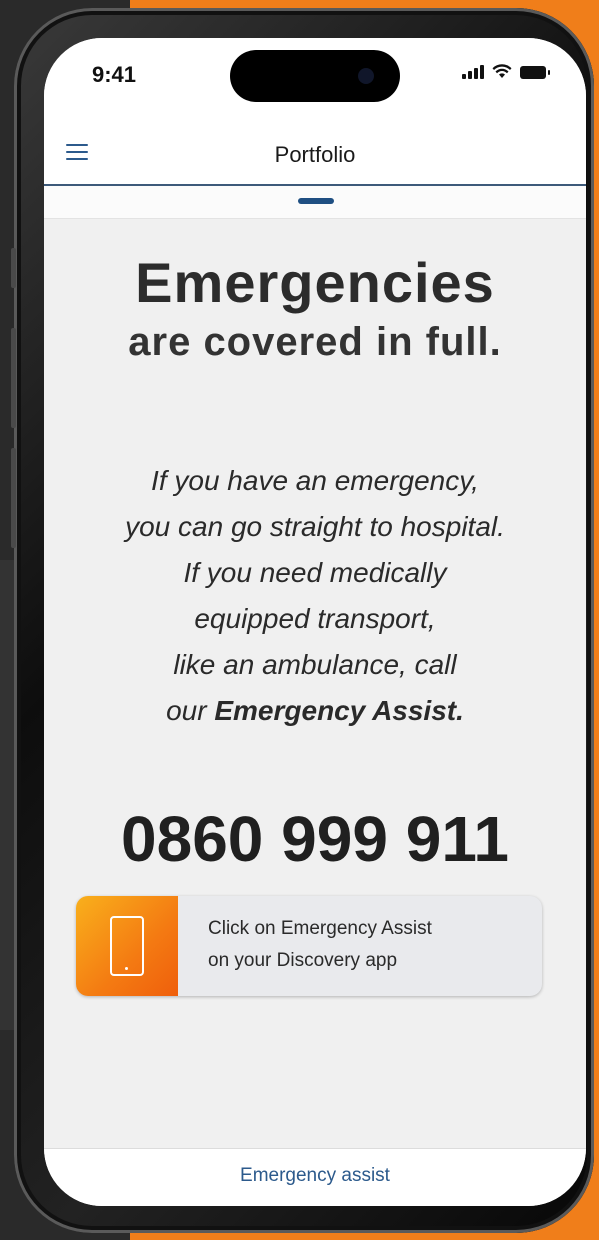  I want to click on emergency-assist-link: Emergency assist, so click(315, 1176).